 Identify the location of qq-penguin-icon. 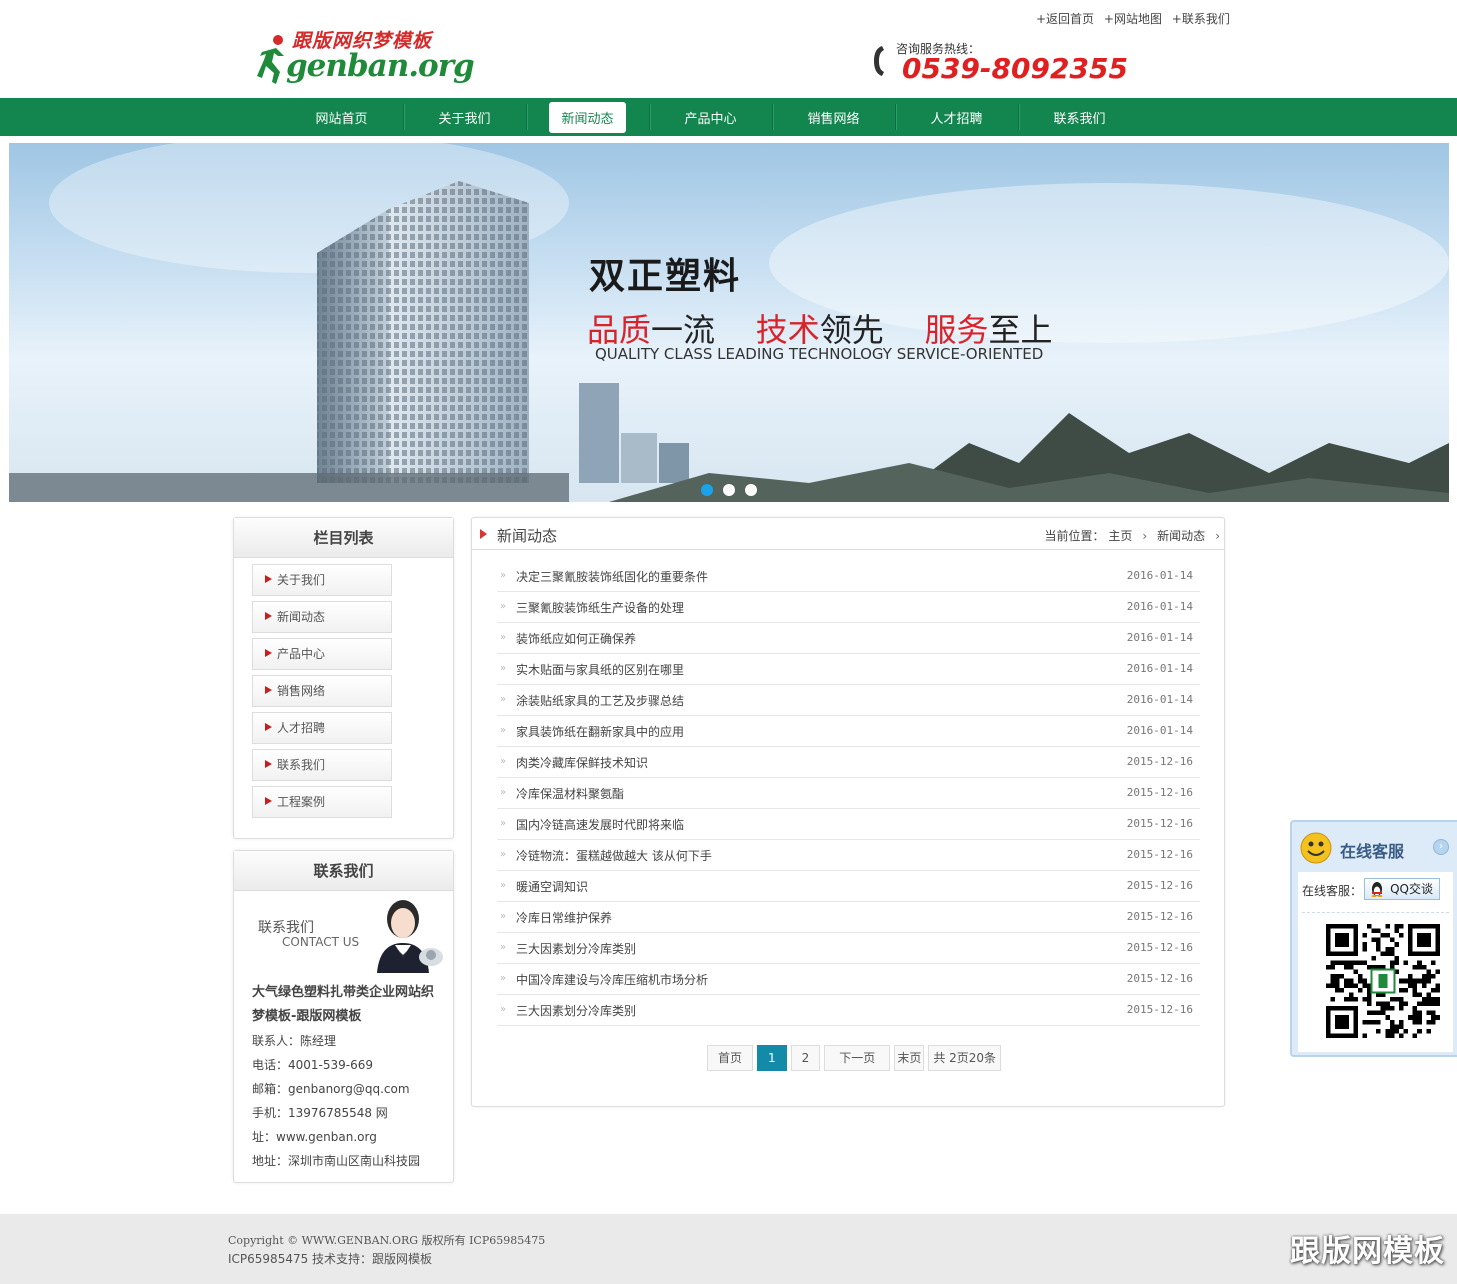
(1377, 889).